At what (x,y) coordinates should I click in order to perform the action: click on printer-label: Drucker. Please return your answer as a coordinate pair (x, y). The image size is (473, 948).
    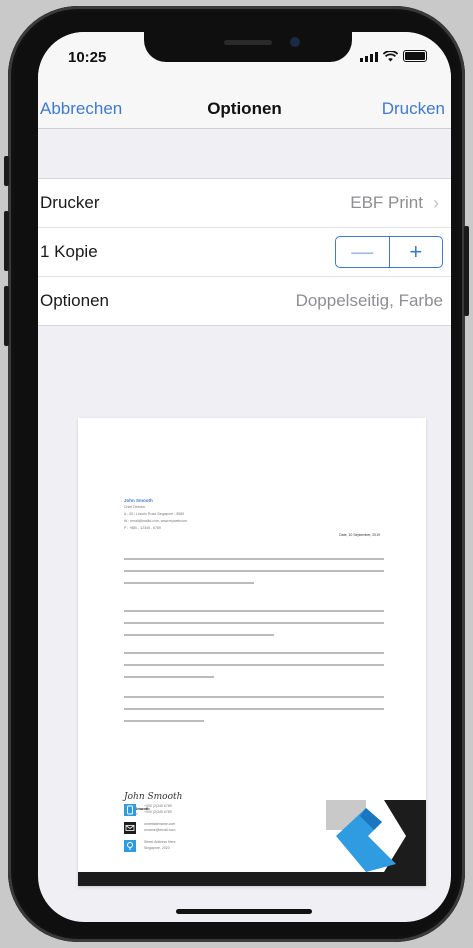
    Looking at the image, I should click on (70, 202).